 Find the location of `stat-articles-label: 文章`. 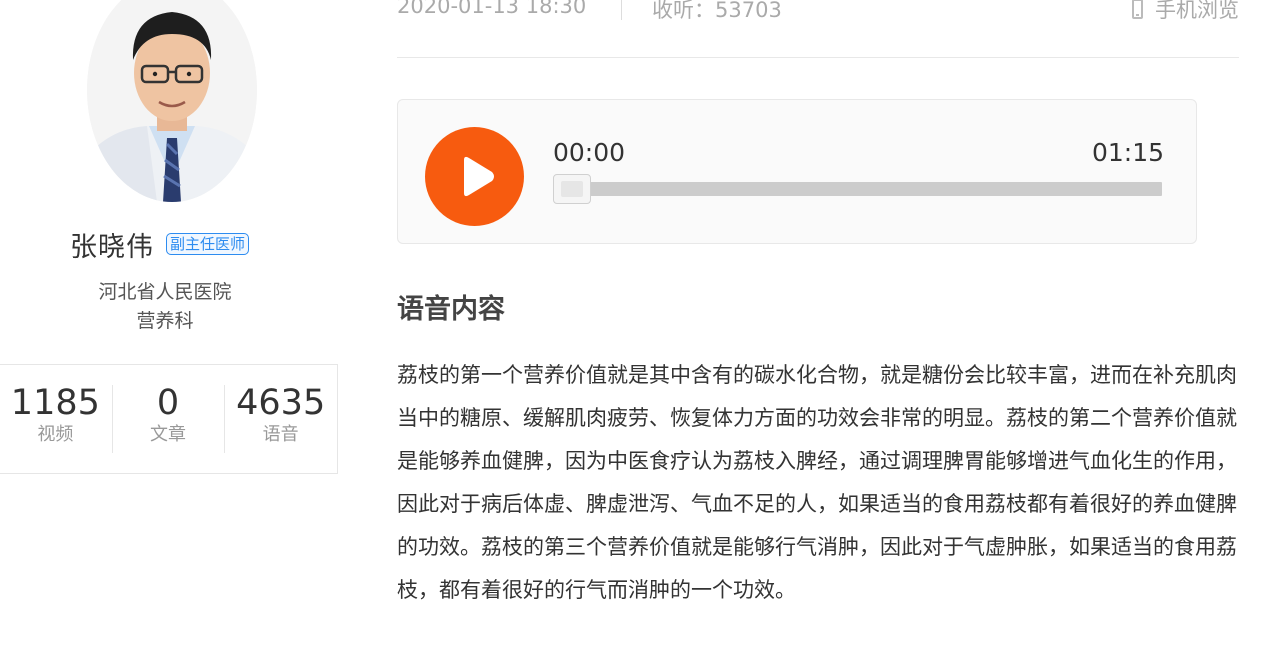

stat-articles-label: 文章 is located at coordinates (168, 434).